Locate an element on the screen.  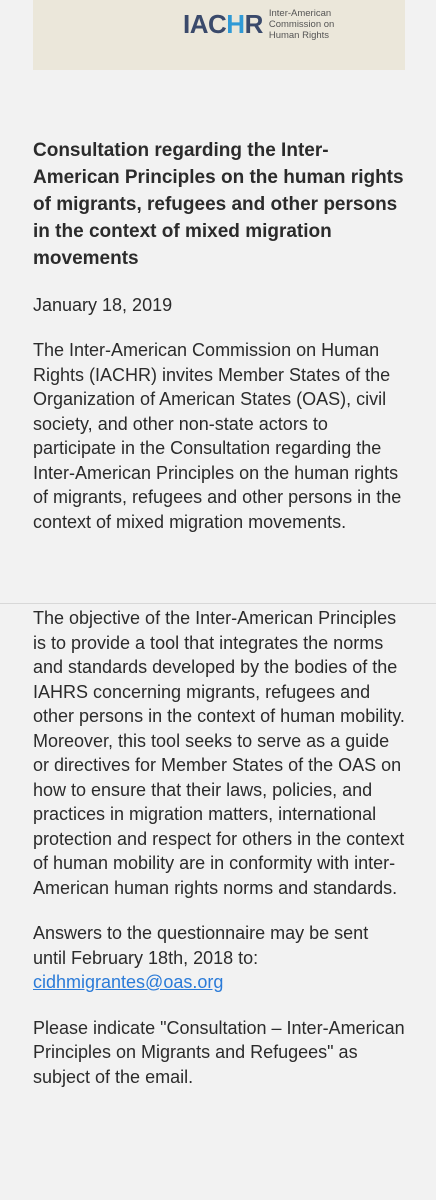
article-date: January 18, 2019 is located at coordinates (103, 305).